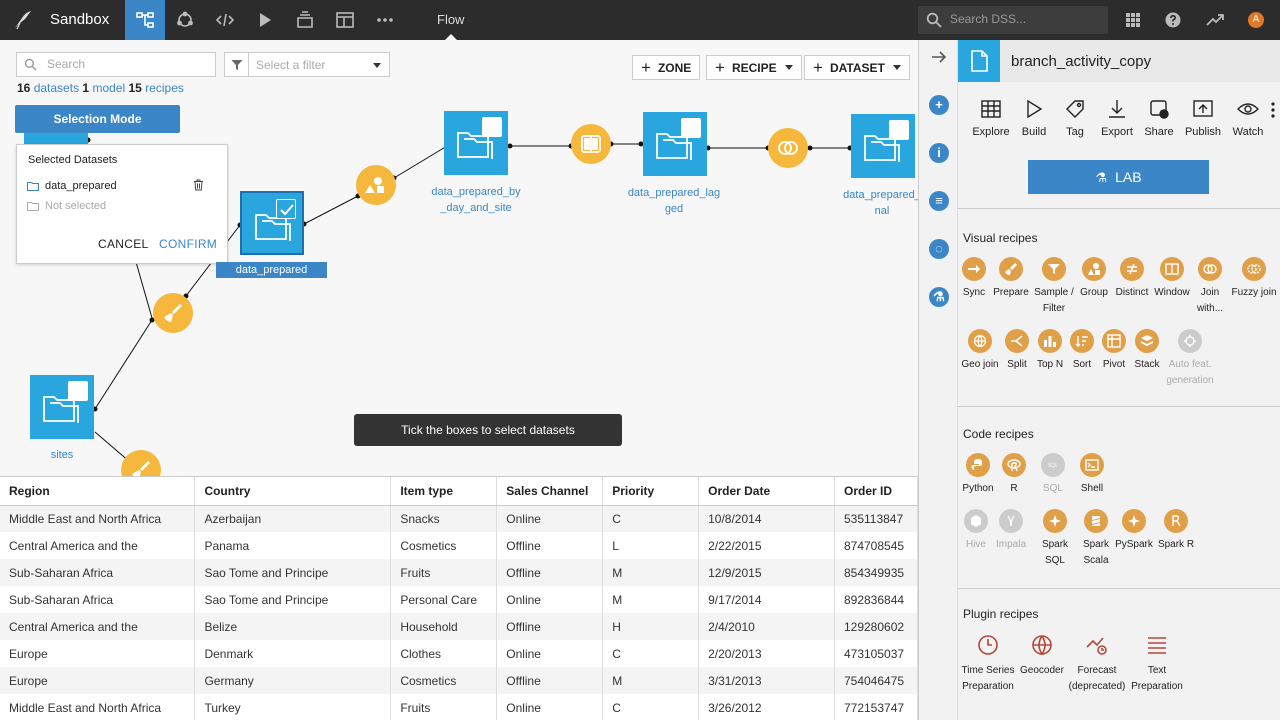 This screenshot has height=720, width=1280. What do you see at coordinates (1248, 118) in the screenshot?
I see `watch-action: Watch` at bounding box center [1248, 118].